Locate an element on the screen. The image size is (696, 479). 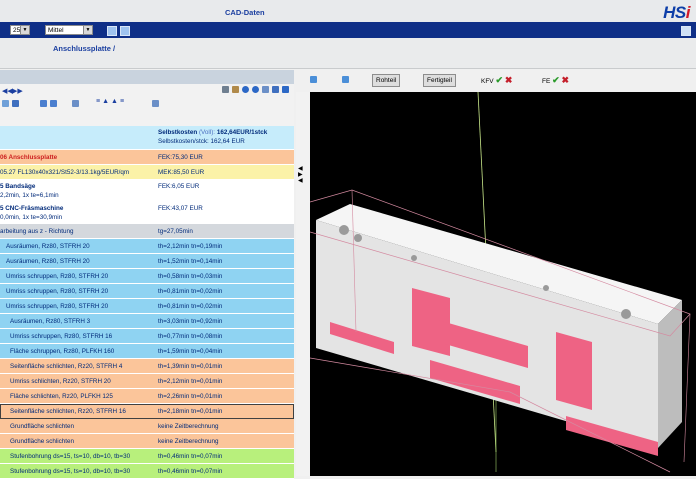
operation-label: 5 CNC-Fräsmaschine is located at coordinates (32, 208).